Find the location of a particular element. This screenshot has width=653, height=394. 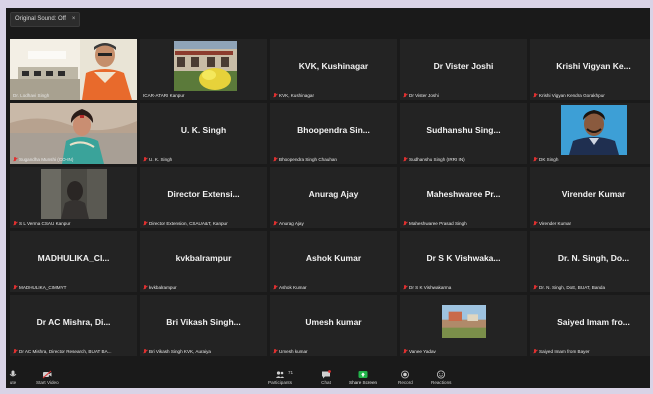

reactions-label: Reactions is located at coordinates (441, 382).